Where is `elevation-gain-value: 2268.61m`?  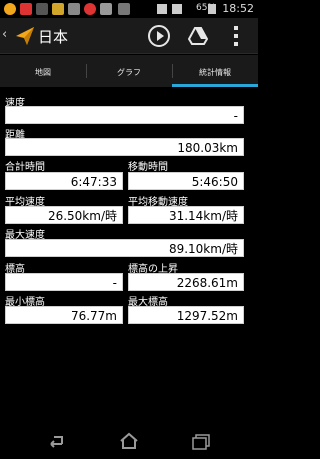
elevation-gain-value: 2268.61m is located at coordinates (186, 282).